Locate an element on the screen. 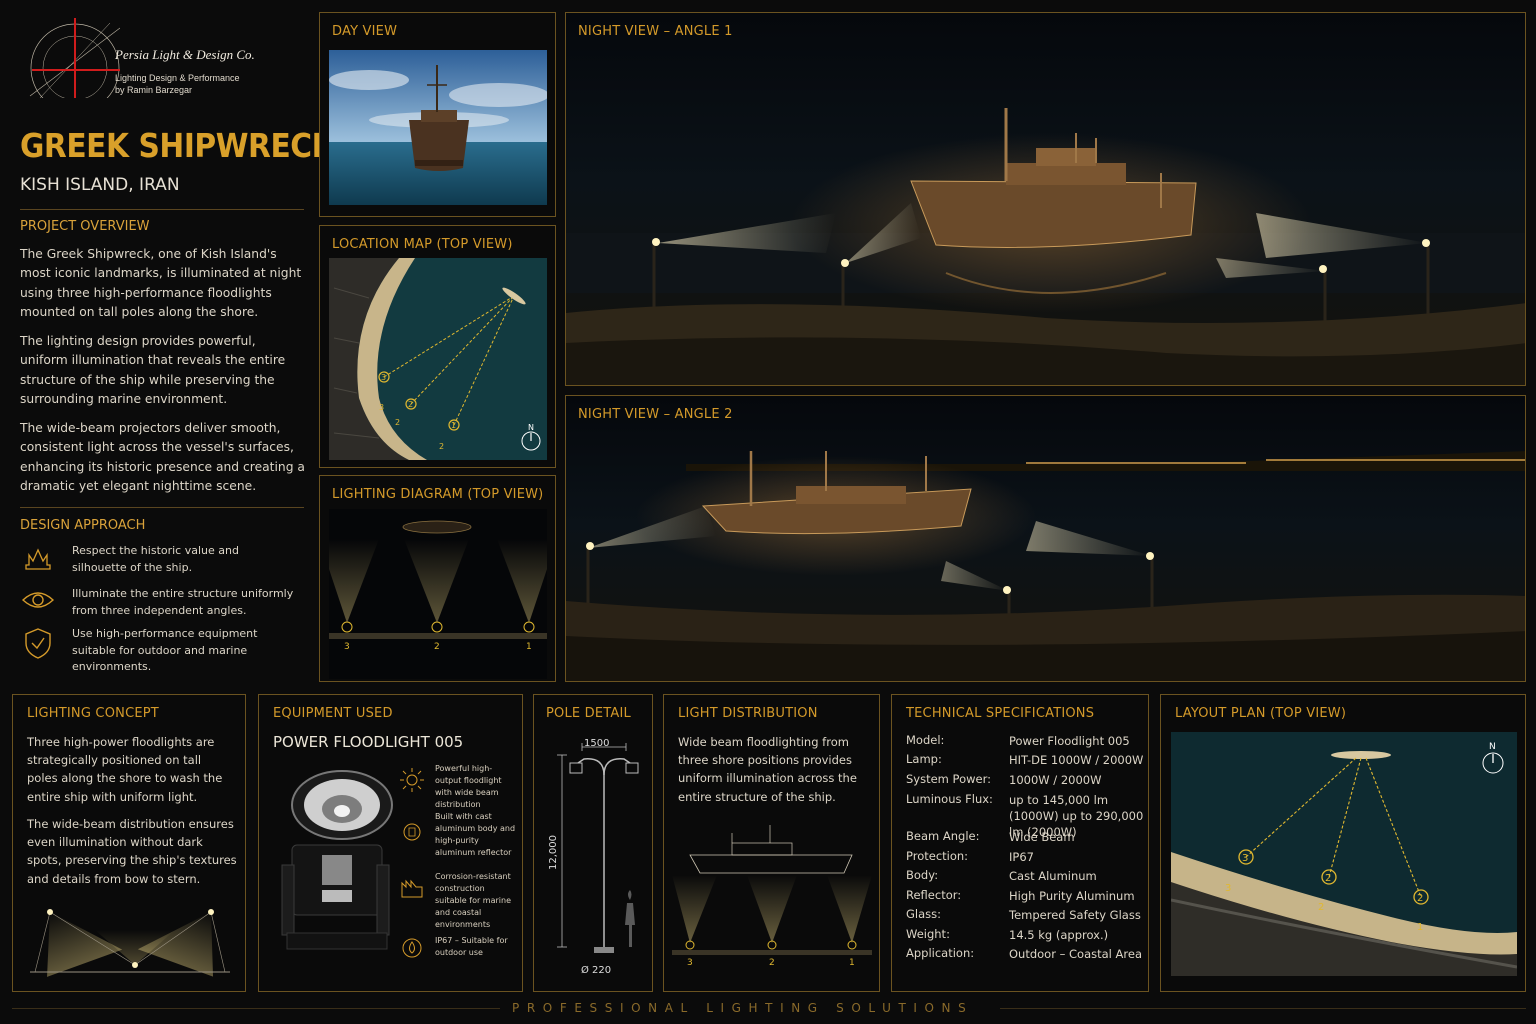 The height and width of the screenshot is (1024, 1536). spec-value: 14.5 kg (approx.) is located at coordinates (1059, 935).